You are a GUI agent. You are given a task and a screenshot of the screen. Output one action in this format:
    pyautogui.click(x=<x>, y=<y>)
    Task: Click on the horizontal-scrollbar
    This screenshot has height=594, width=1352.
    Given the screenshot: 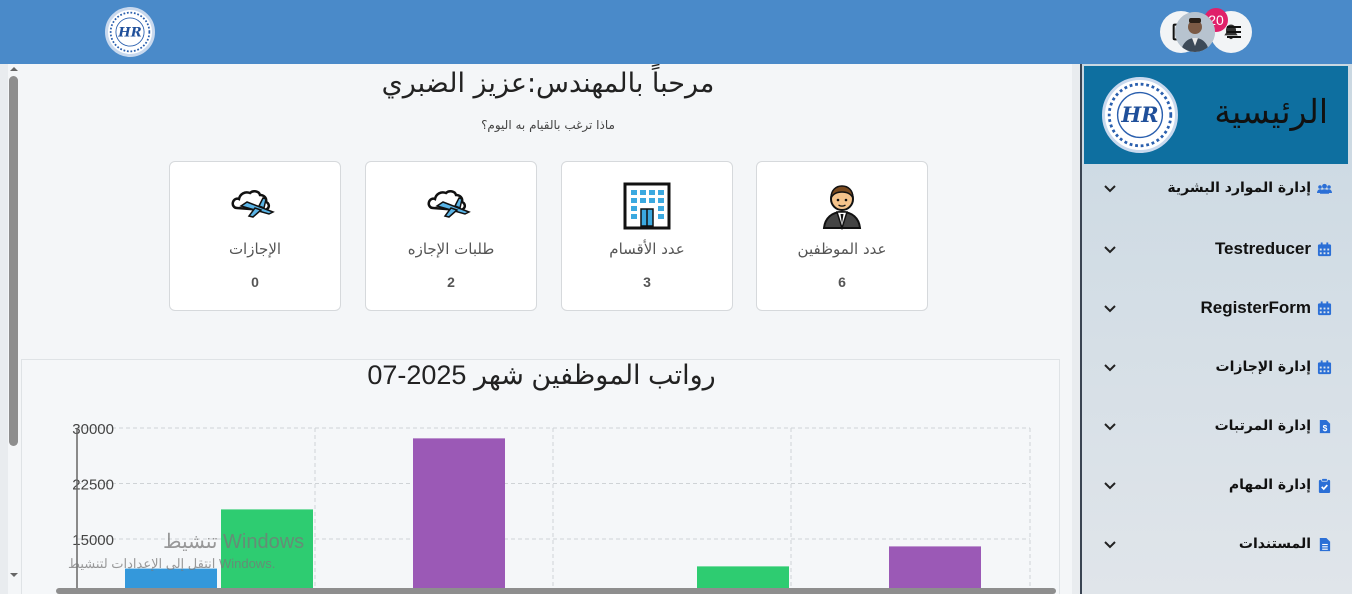 What is the action you would take?
    pyautogui.click(x=547, y=590)
    